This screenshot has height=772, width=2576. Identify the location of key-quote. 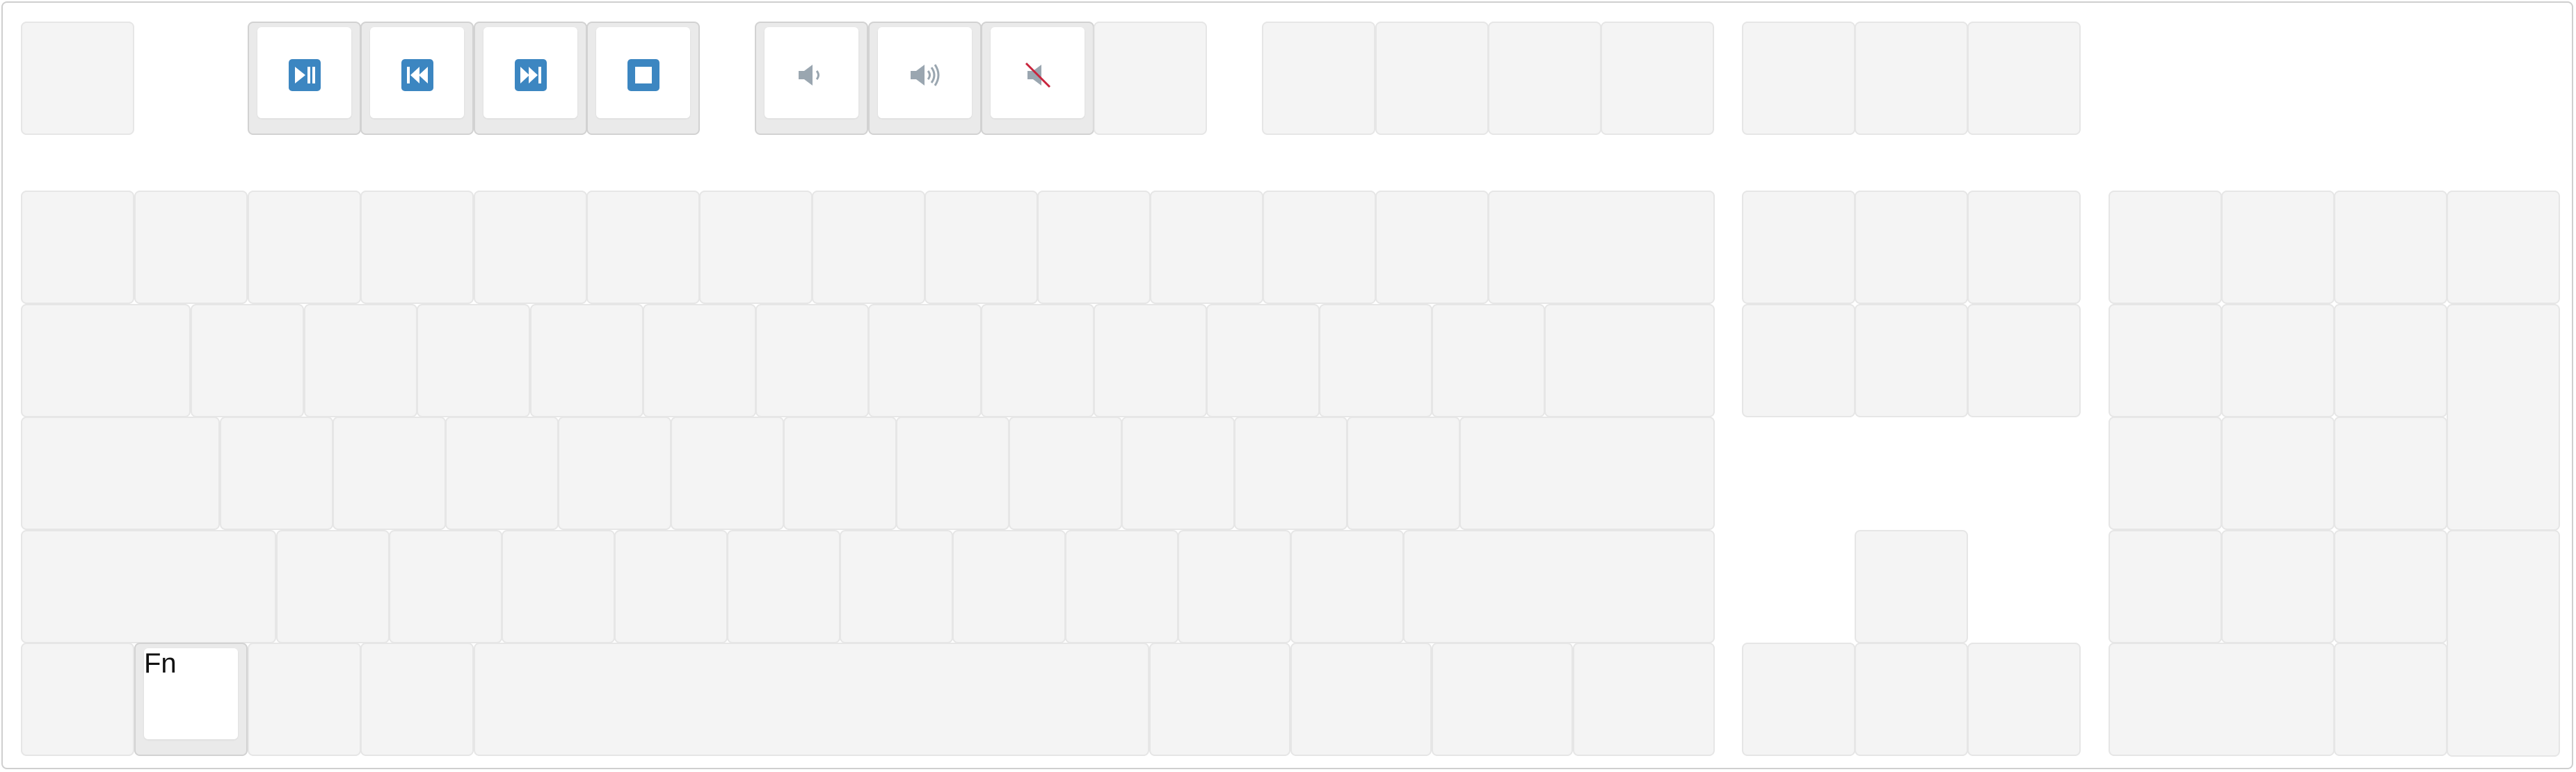
(1403, 473).